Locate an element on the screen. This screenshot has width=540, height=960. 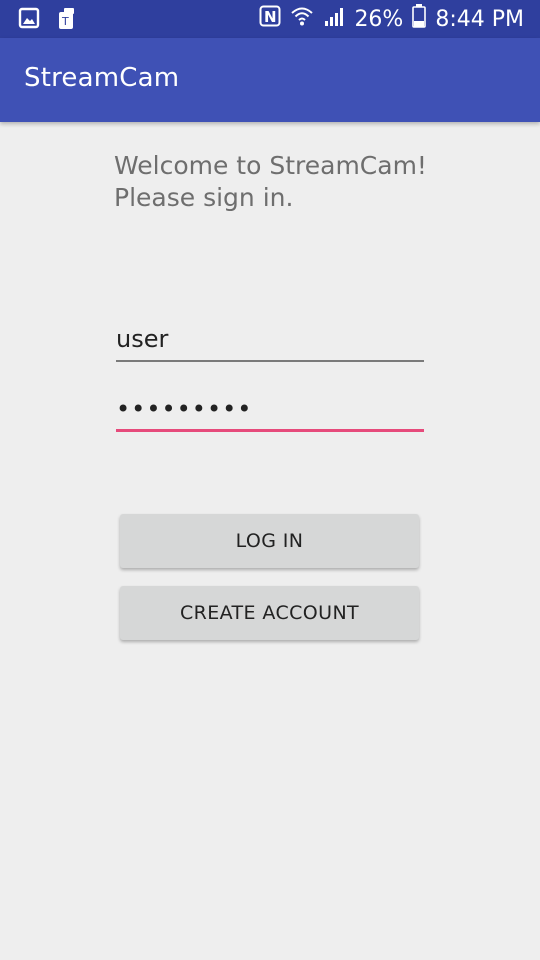
battery-icon is located at coordinates (419, 19).